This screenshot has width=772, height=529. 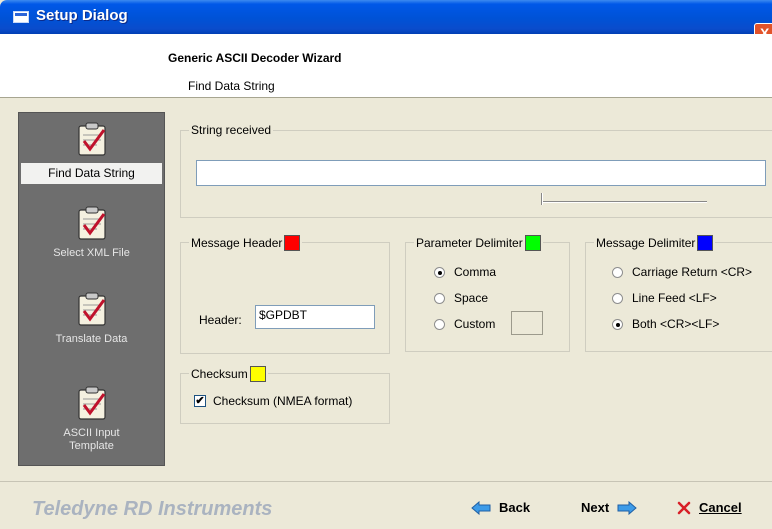 I want to click on radio-line-feed, so click(x=617, y=298).